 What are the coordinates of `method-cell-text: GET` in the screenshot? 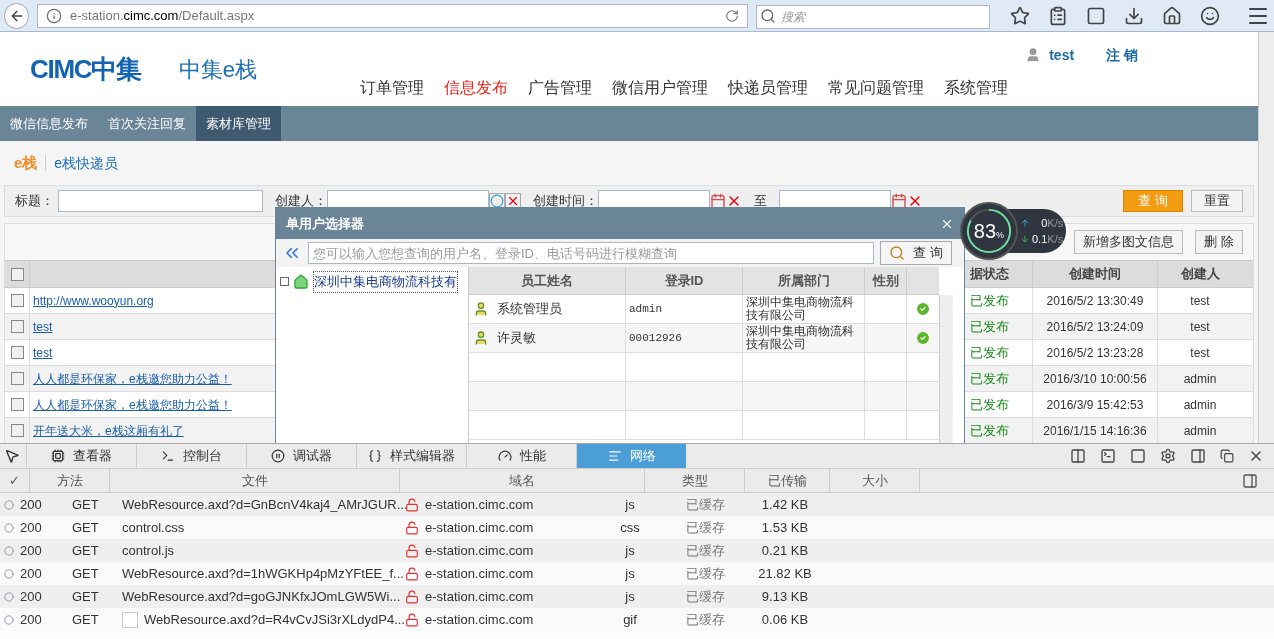 It's located at (86, 504).